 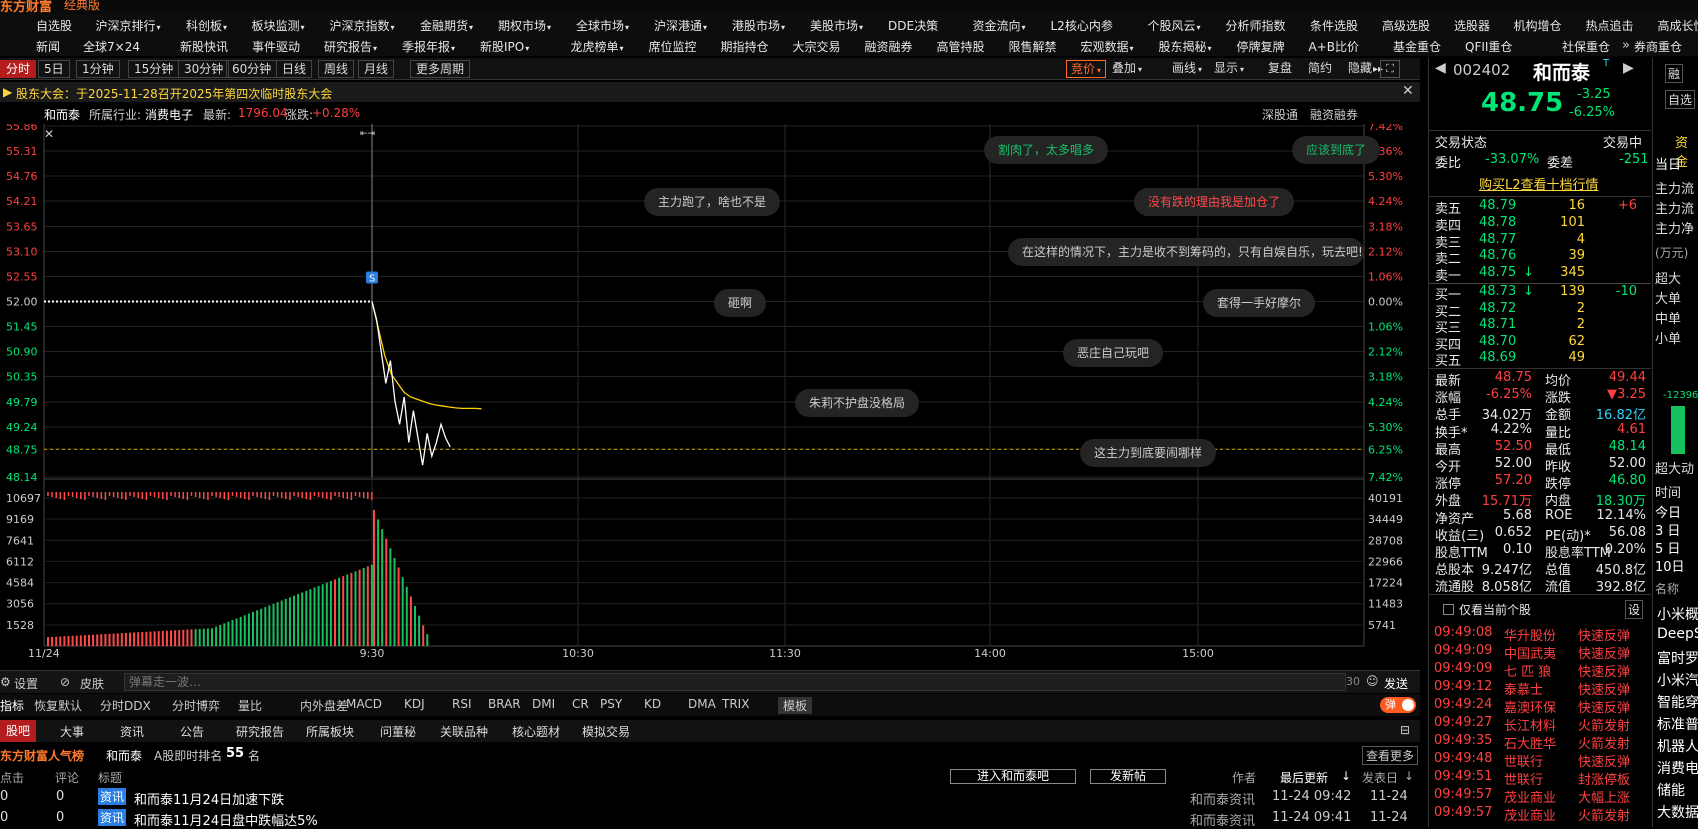 I want to click on nav-item: 科创板▾, so click(x=206, y=25).